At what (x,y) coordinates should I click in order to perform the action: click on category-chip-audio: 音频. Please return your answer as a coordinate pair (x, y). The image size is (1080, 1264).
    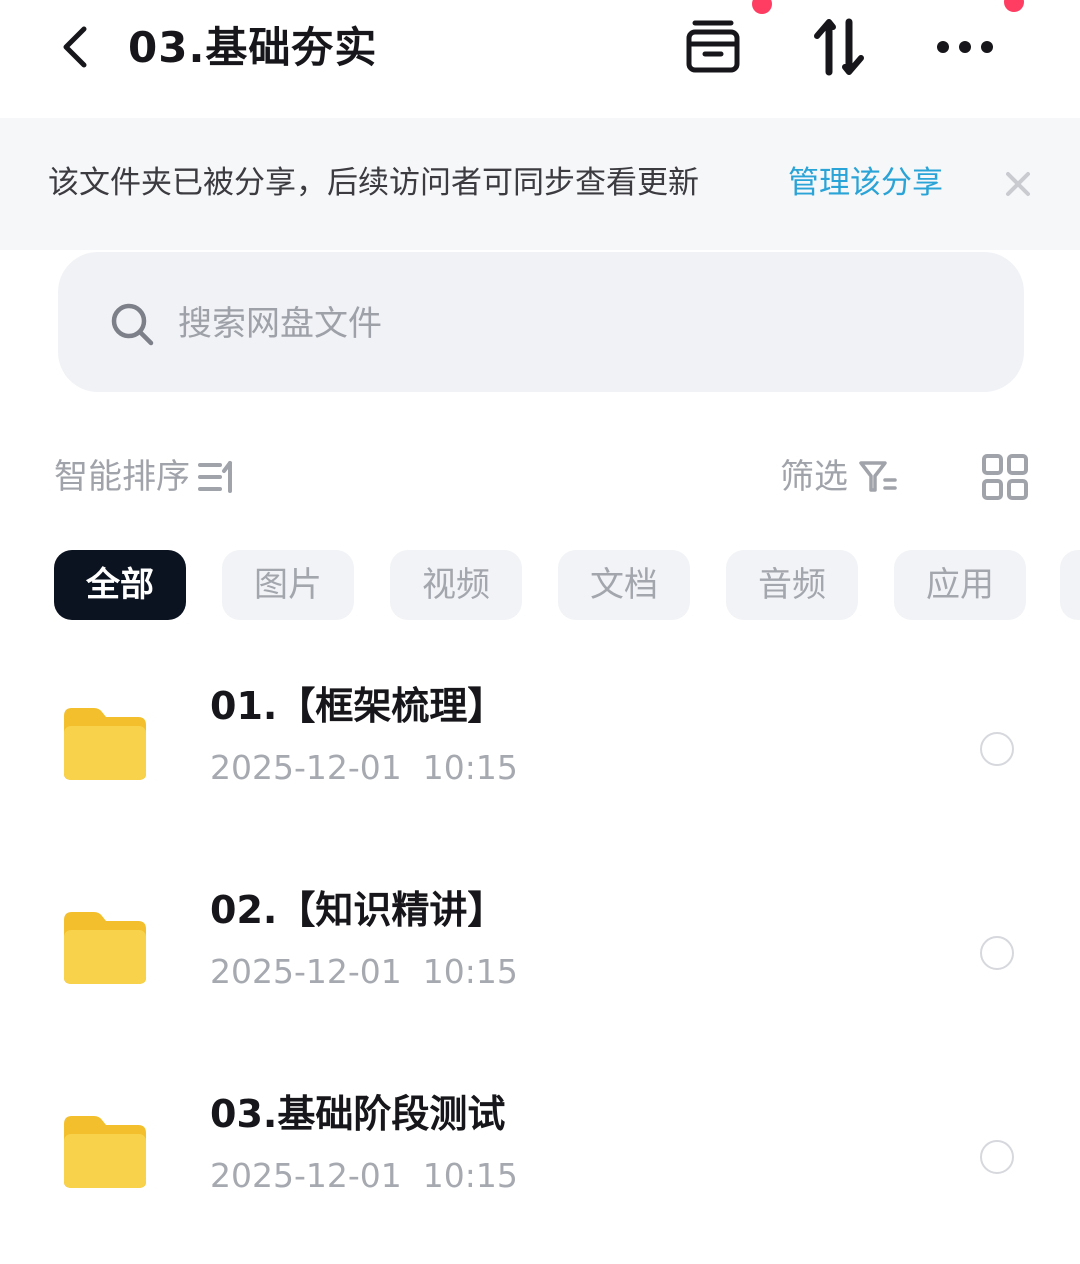
    Looking at the image, I should click on (792, 585).